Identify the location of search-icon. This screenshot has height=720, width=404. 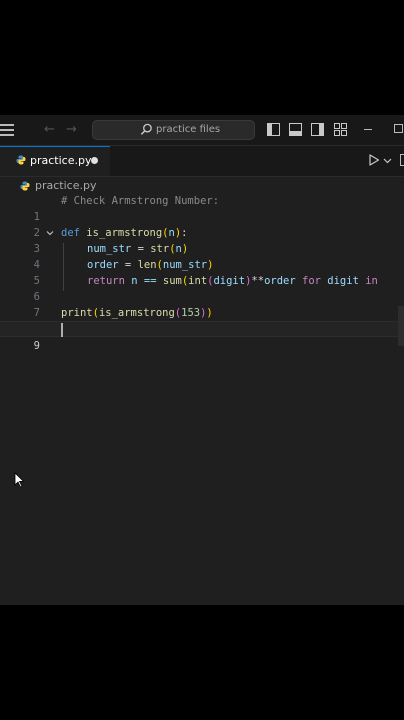
(146, 129).